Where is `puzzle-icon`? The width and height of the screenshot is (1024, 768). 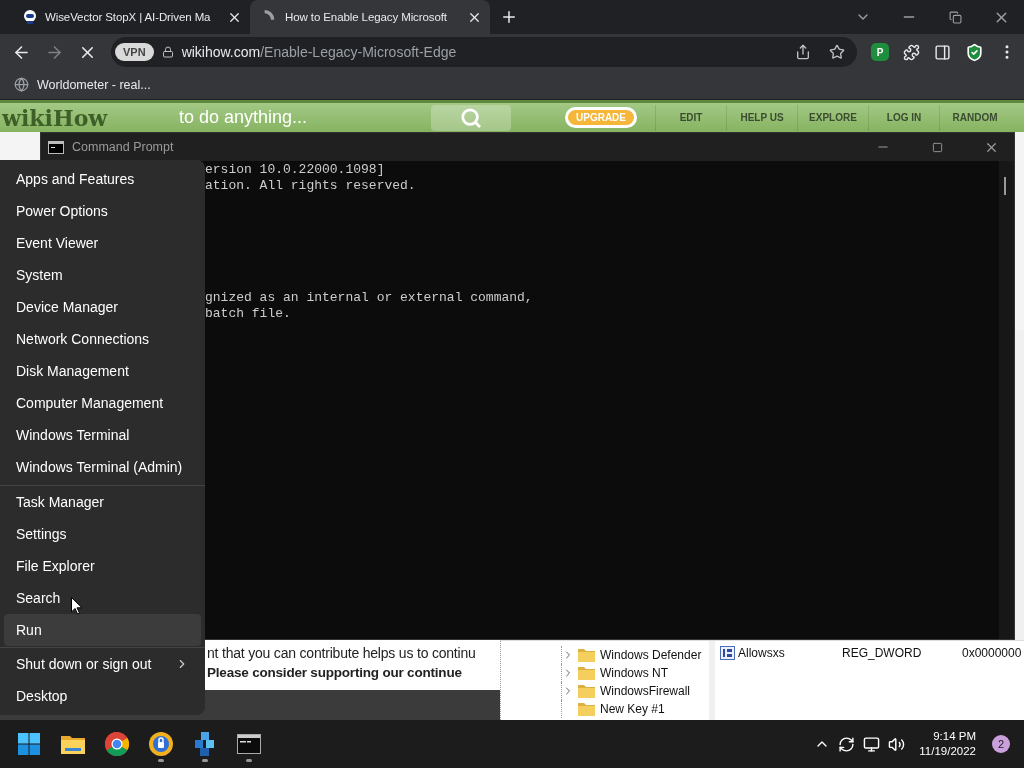 puzzle-icon is located at coordinates (911, 52).